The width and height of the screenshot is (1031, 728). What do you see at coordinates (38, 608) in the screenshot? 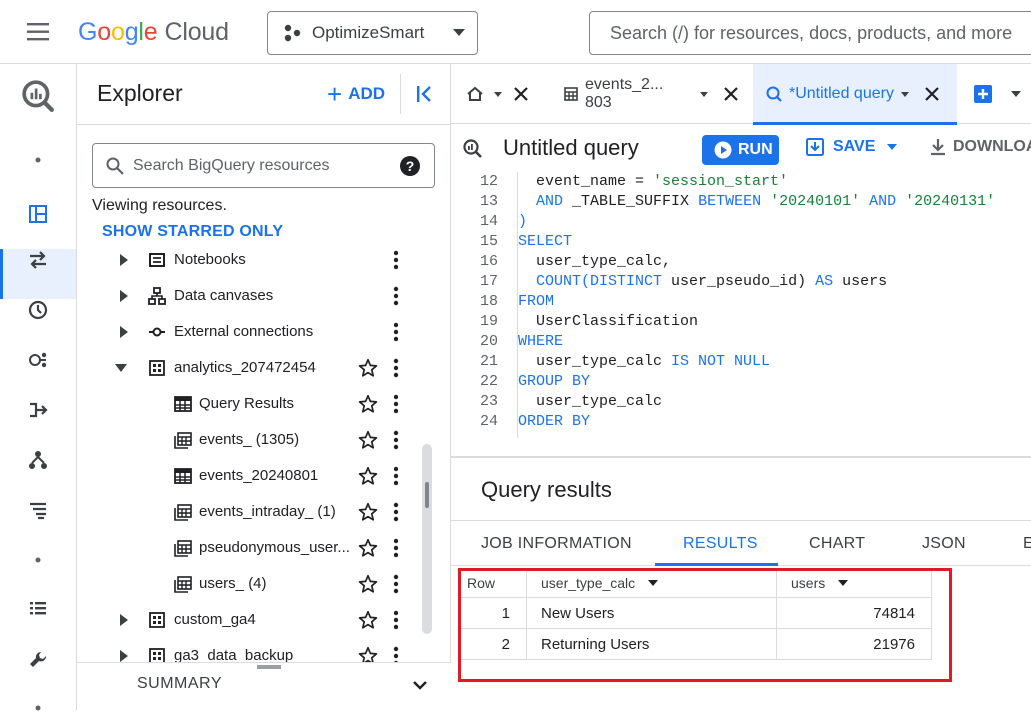
I see `menu-list-icon` at bounding box center [38, 608].